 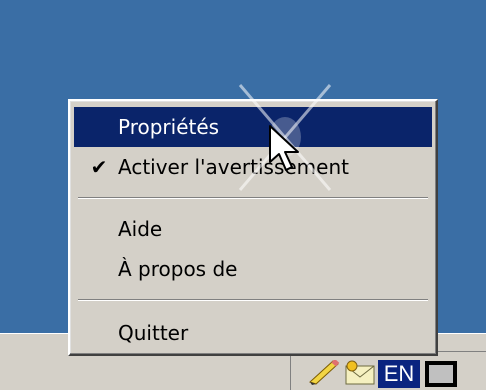 I want to click on monitor-icon, so click(x=441, y=374).